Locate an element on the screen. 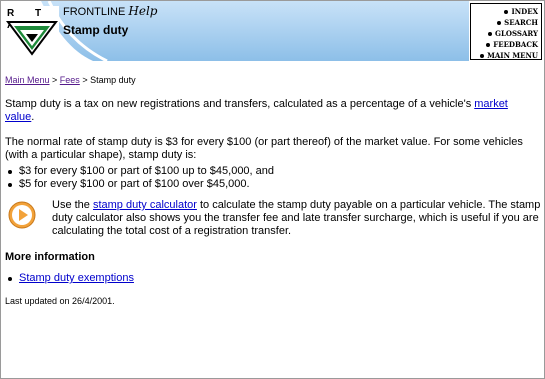 Image resolution: width=545 pixels, height=379 pixels. nav-glossary-label: GLOSSARY is located at coordinates (516, 33).